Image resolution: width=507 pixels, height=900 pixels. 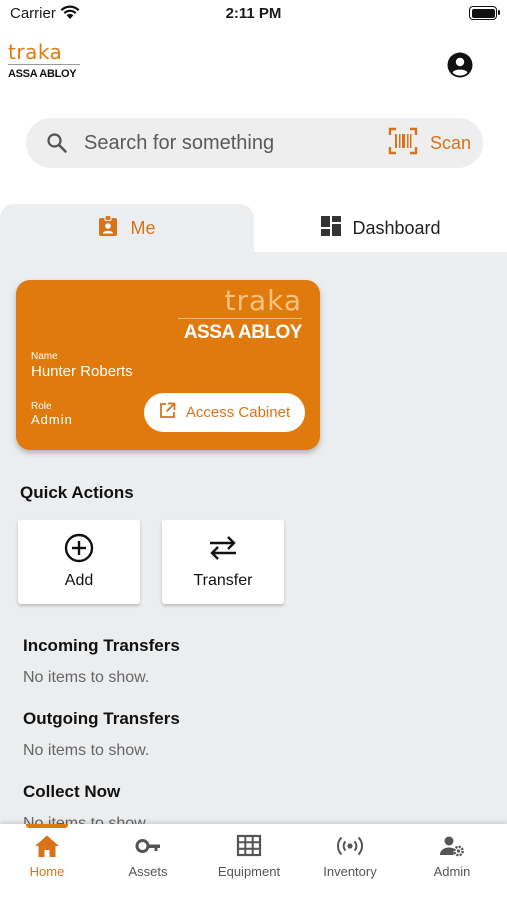 I want to click on outgoing-transfers-title: Outgoing Transfers, so click(x=101, y=718).